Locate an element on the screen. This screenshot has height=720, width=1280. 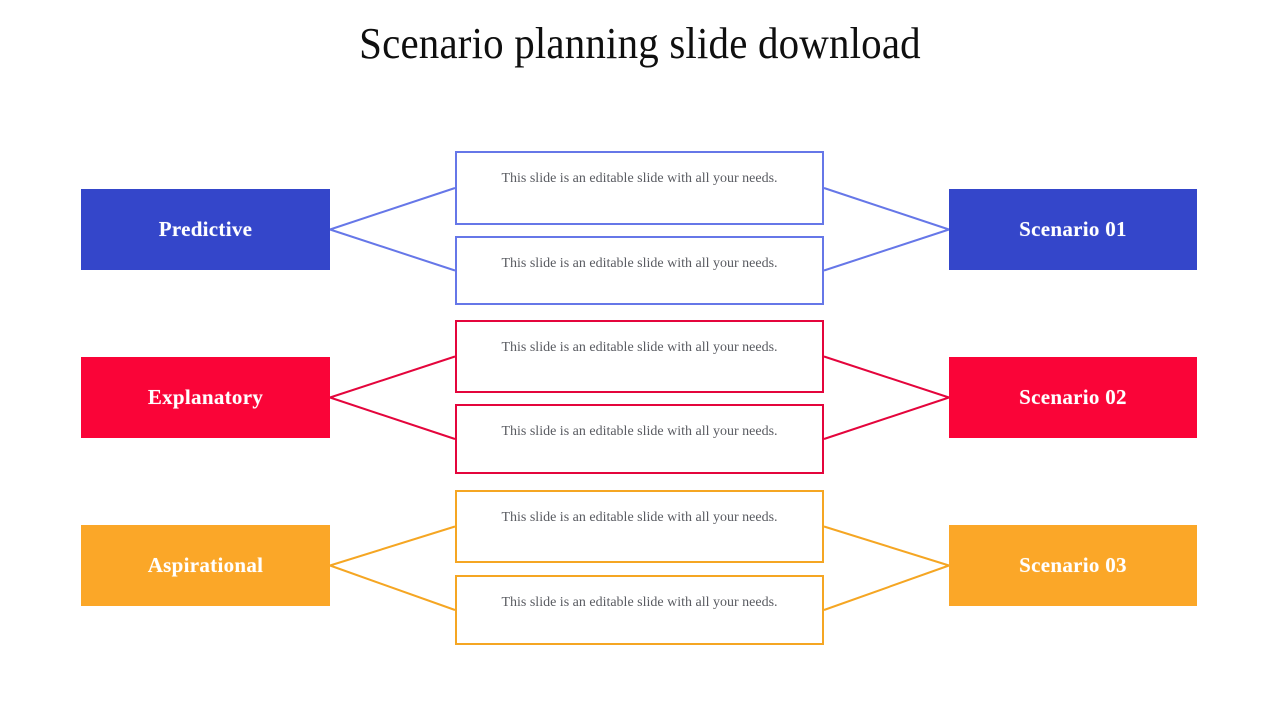
scenario-block-01: Scenario 01 is located at coordinates (1073, 229).